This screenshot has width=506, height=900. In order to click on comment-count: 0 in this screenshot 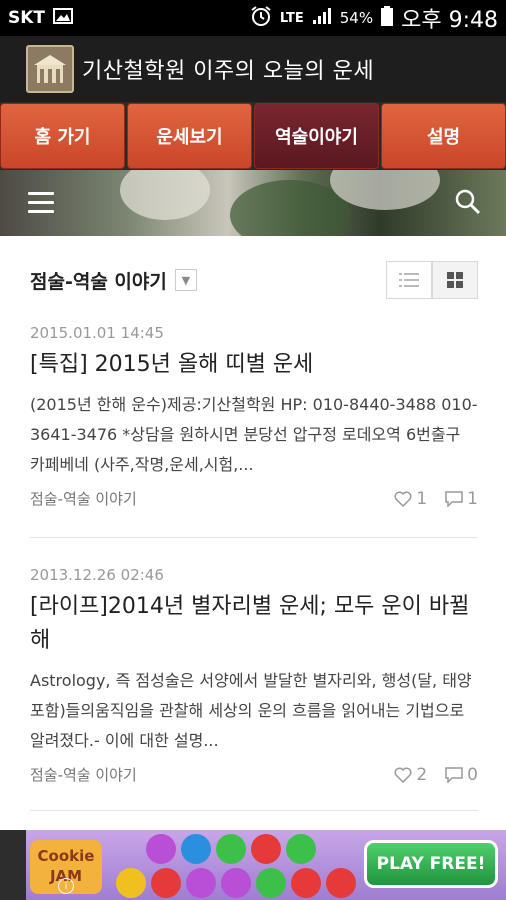, I will do `click(461, 775)`.